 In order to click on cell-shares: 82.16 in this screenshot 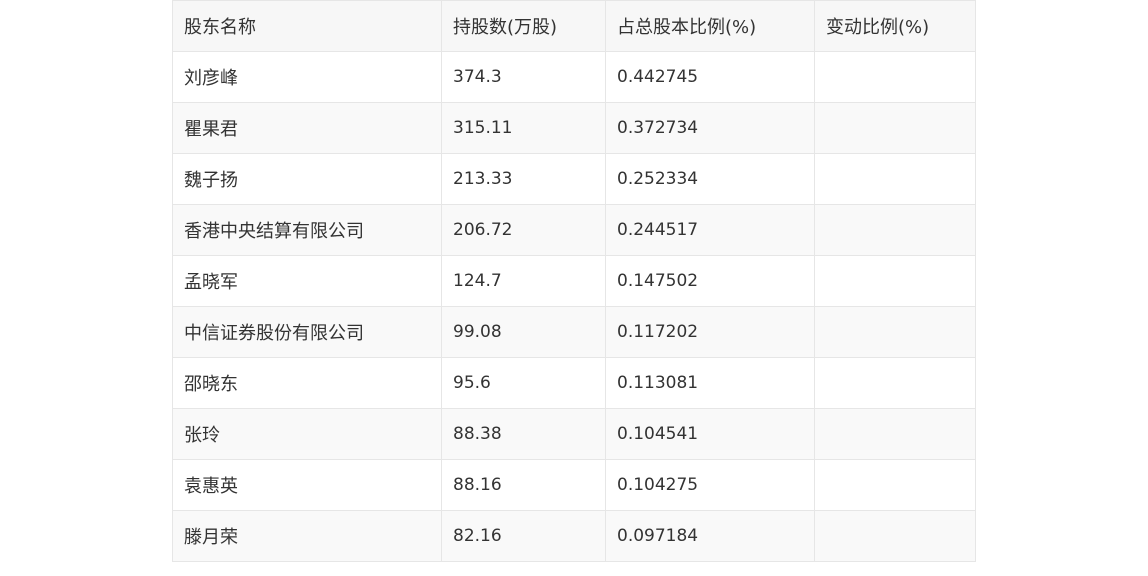, I will do `click(523, 536)`.